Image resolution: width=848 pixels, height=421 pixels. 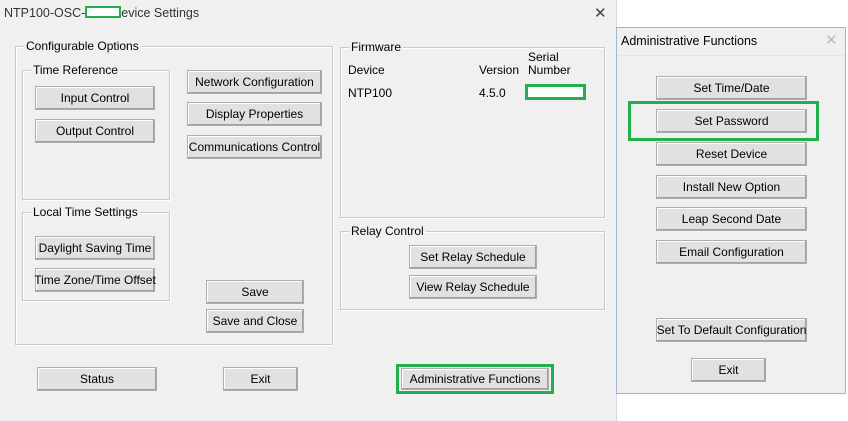 What do you see at coordinates (543, 57) in the screenshot?
I see `firmware-serial-header-line1: Serial` at bounding box center [543, 57].